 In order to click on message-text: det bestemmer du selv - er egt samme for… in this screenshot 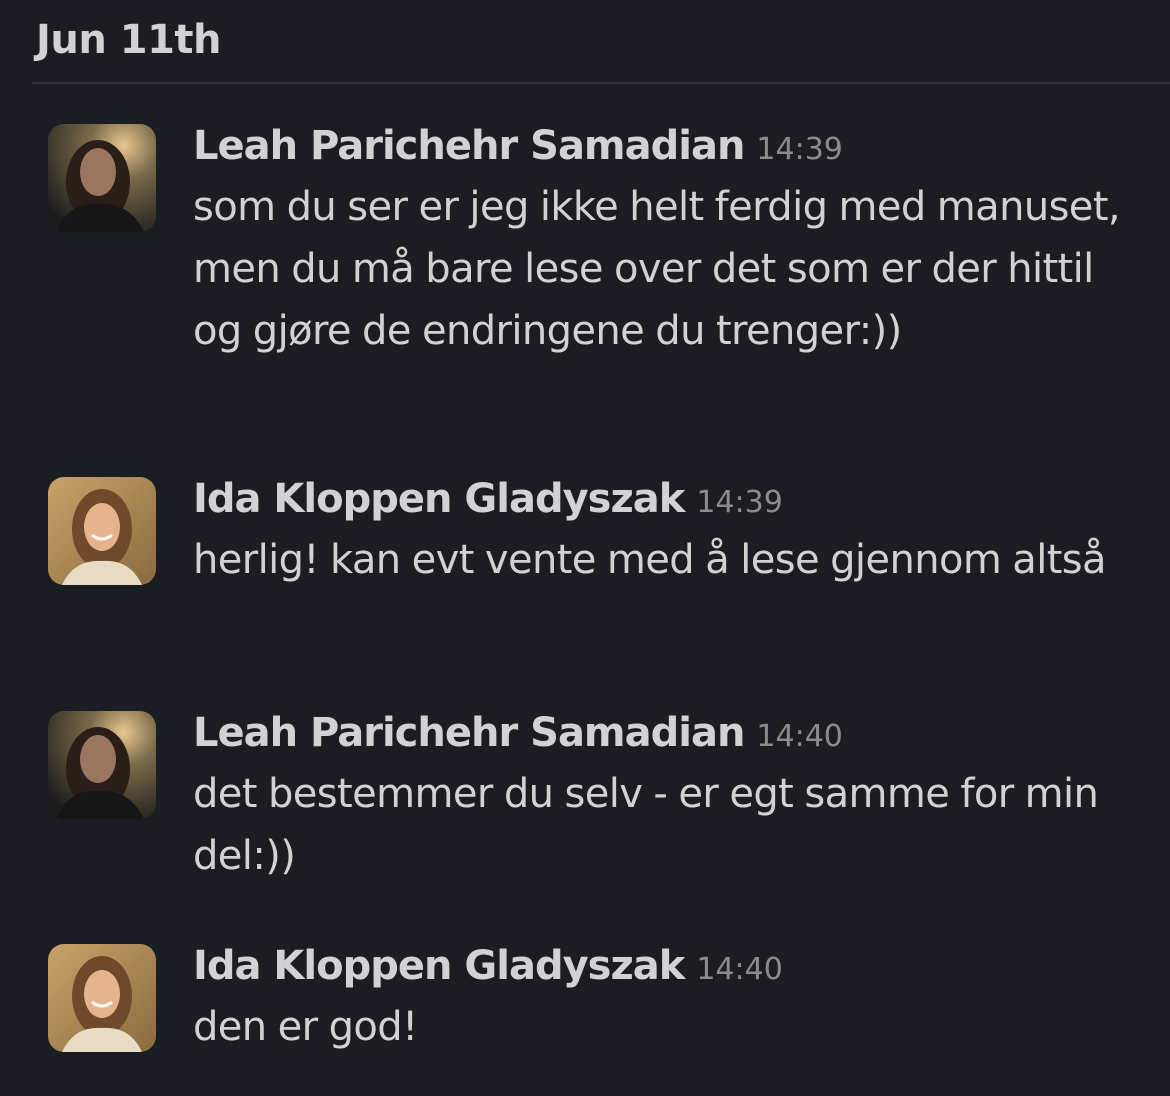, I will do `click(646, 825)`.